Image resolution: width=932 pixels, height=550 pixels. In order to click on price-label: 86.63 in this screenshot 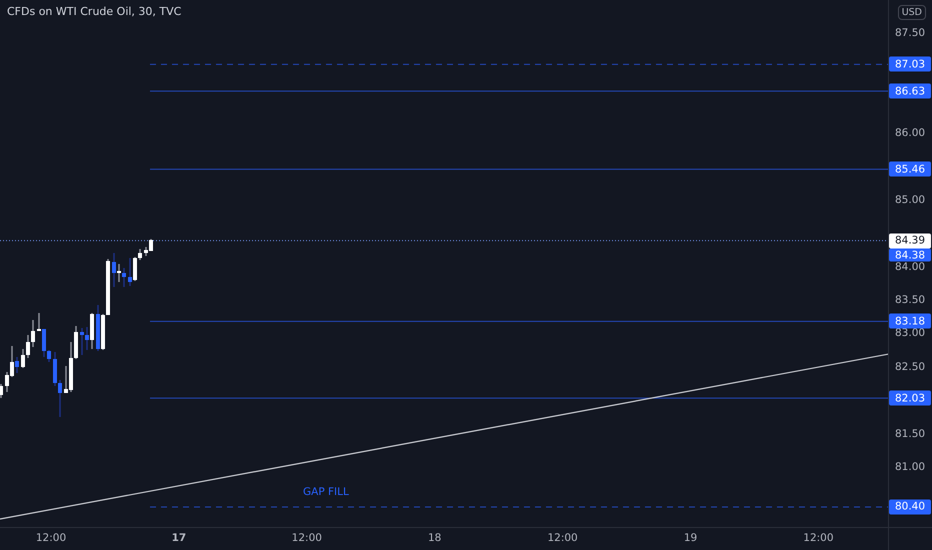, I will do `click(910, 91)`.